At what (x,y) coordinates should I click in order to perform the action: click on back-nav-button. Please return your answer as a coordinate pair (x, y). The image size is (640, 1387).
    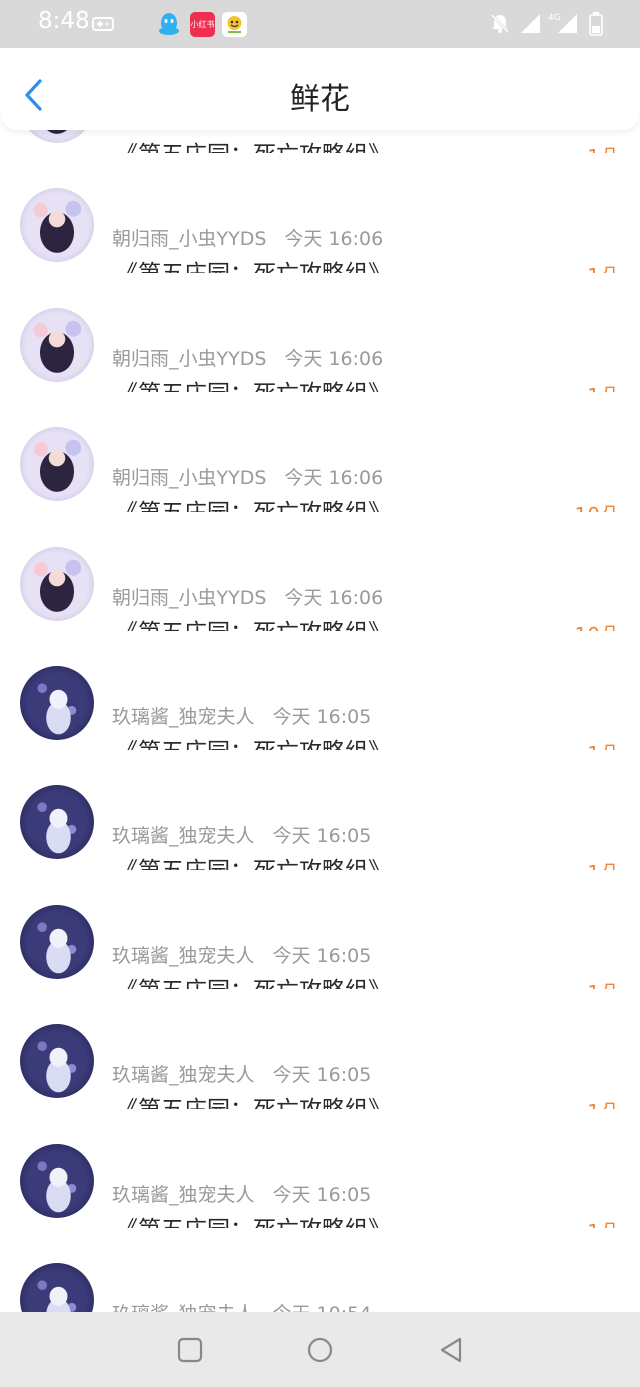
    Looking at the image, I should click on (452, 1350).